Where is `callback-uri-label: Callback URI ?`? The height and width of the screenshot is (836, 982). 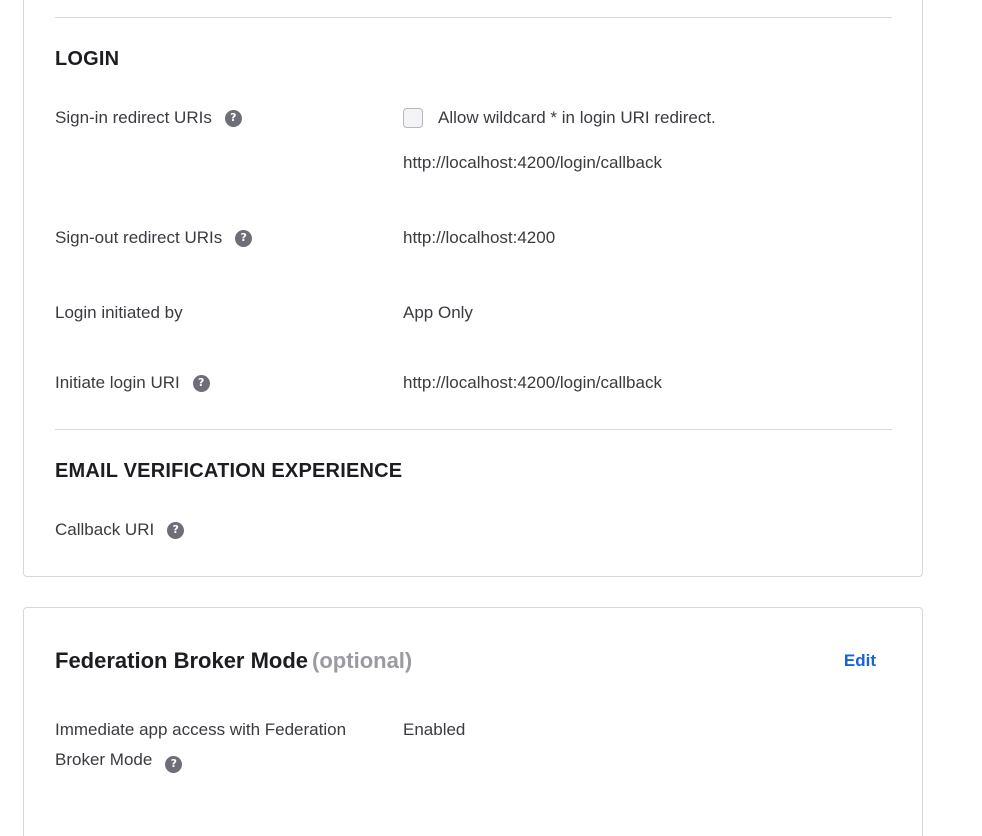
callback-uri-label: Callback URI ? is located at coordinates (120, 530).